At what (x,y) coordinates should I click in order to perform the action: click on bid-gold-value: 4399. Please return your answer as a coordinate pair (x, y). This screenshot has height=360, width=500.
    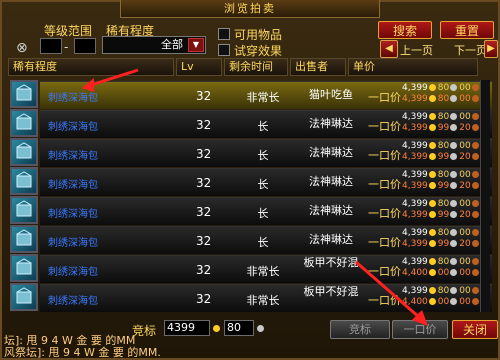
    Looking at the image, I should click on (181, 327).